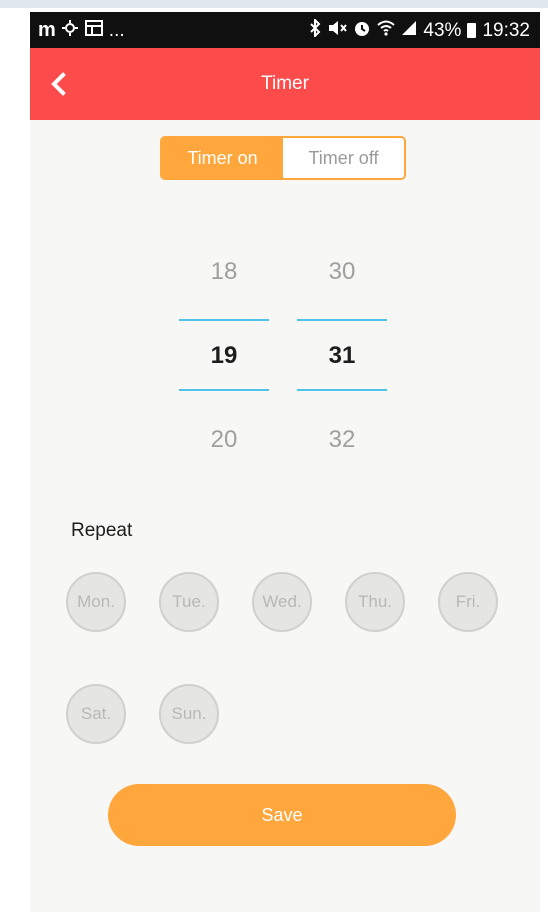  Describe the element at coordinates (342, 272) in the screenshot. I see `minute-prev: 30` at that location.